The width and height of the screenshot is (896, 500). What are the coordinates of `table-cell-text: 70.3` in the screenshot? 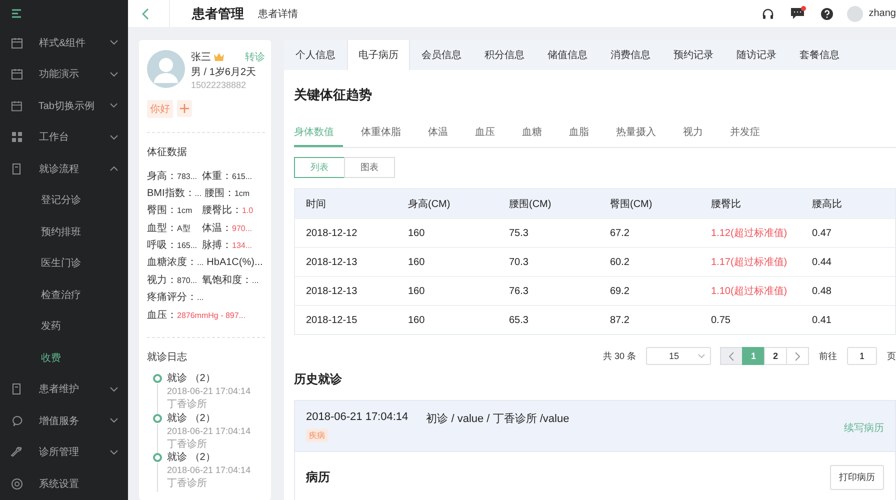 It's located at (519, 262).